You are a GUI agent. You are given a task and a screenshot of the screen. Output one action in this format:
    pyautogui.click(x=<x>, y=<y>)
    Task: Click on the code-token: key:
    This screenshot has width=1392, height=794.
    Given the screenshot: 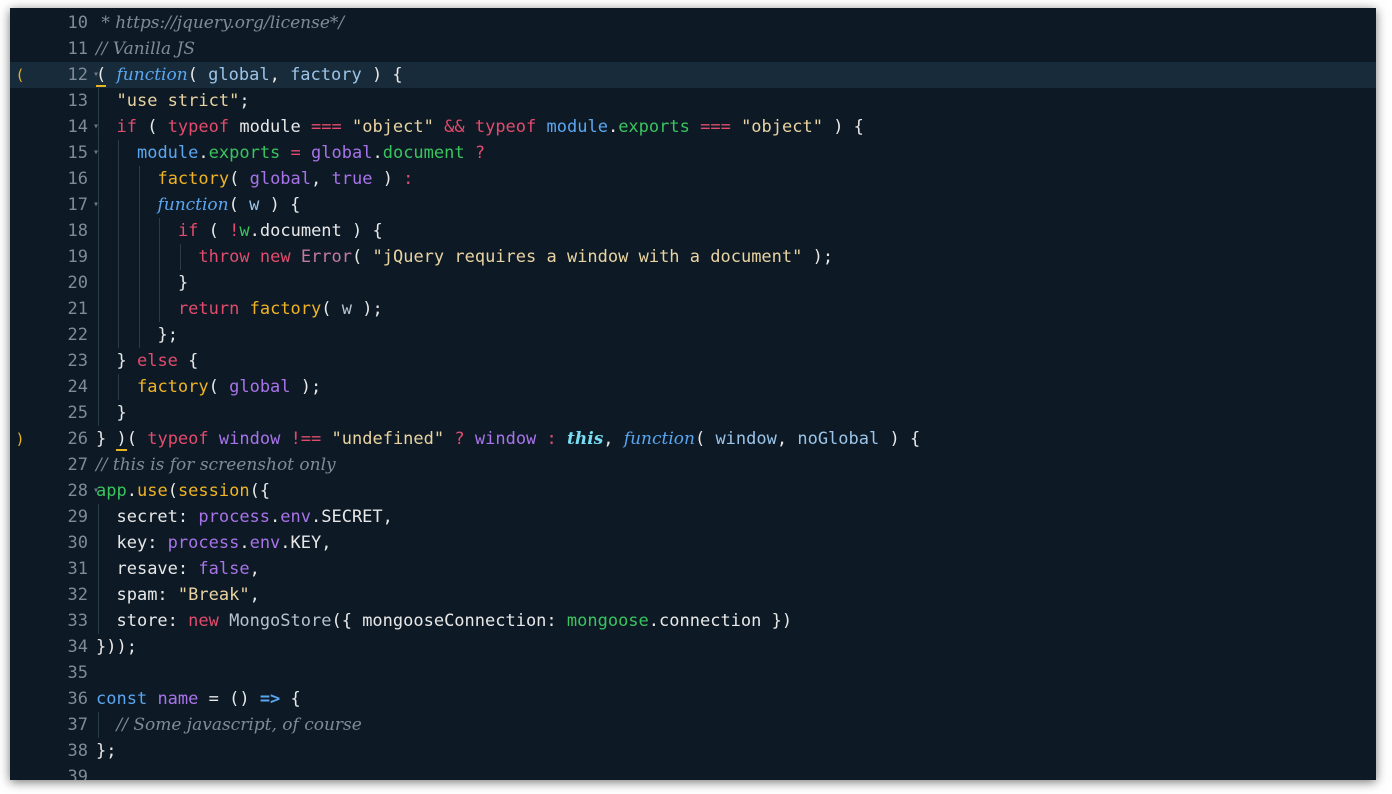 What is the action you would take?
    pyautogui.click(x=142, y=543)
    